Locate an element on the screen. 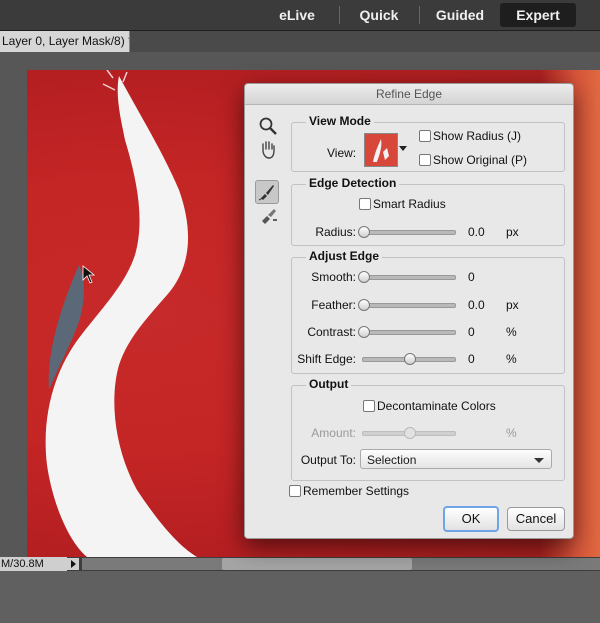 This screenshot has width=600, height=623. panel-bin is located at coordinates (300, 597).